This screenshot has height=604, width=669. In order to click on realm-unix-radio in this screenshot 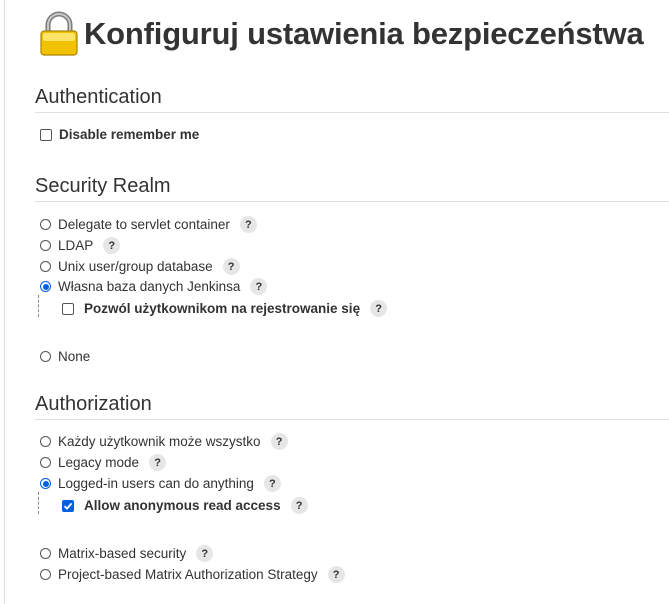, I will do `click(45, 266)`.